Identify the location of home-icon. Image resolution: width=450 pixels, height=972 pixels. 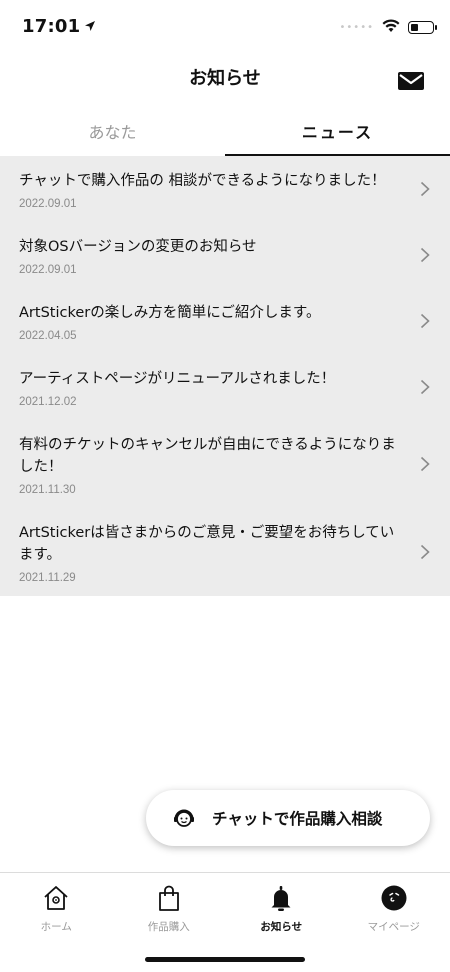
(56, 898).